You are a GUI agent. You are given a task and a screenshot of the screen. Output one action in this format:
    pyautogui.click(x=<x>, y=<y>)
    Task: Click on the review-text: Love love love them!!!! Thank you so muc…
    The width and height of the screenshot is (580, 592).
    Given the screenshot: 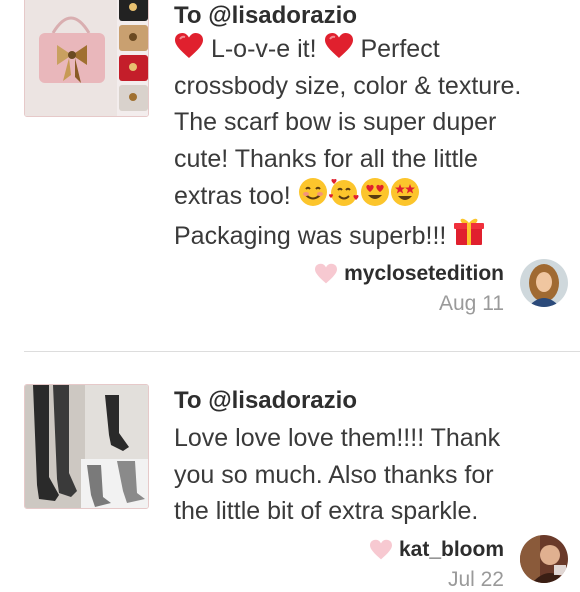 What is the action you would take?
    pyautogui.click(x=371, y=475)
    